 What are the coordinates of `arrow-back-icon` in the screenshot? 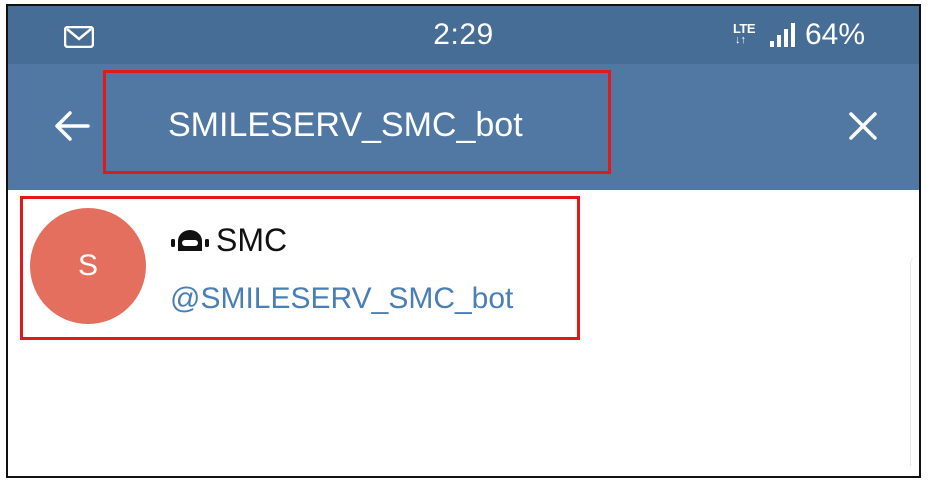 It's located at (72, 126).